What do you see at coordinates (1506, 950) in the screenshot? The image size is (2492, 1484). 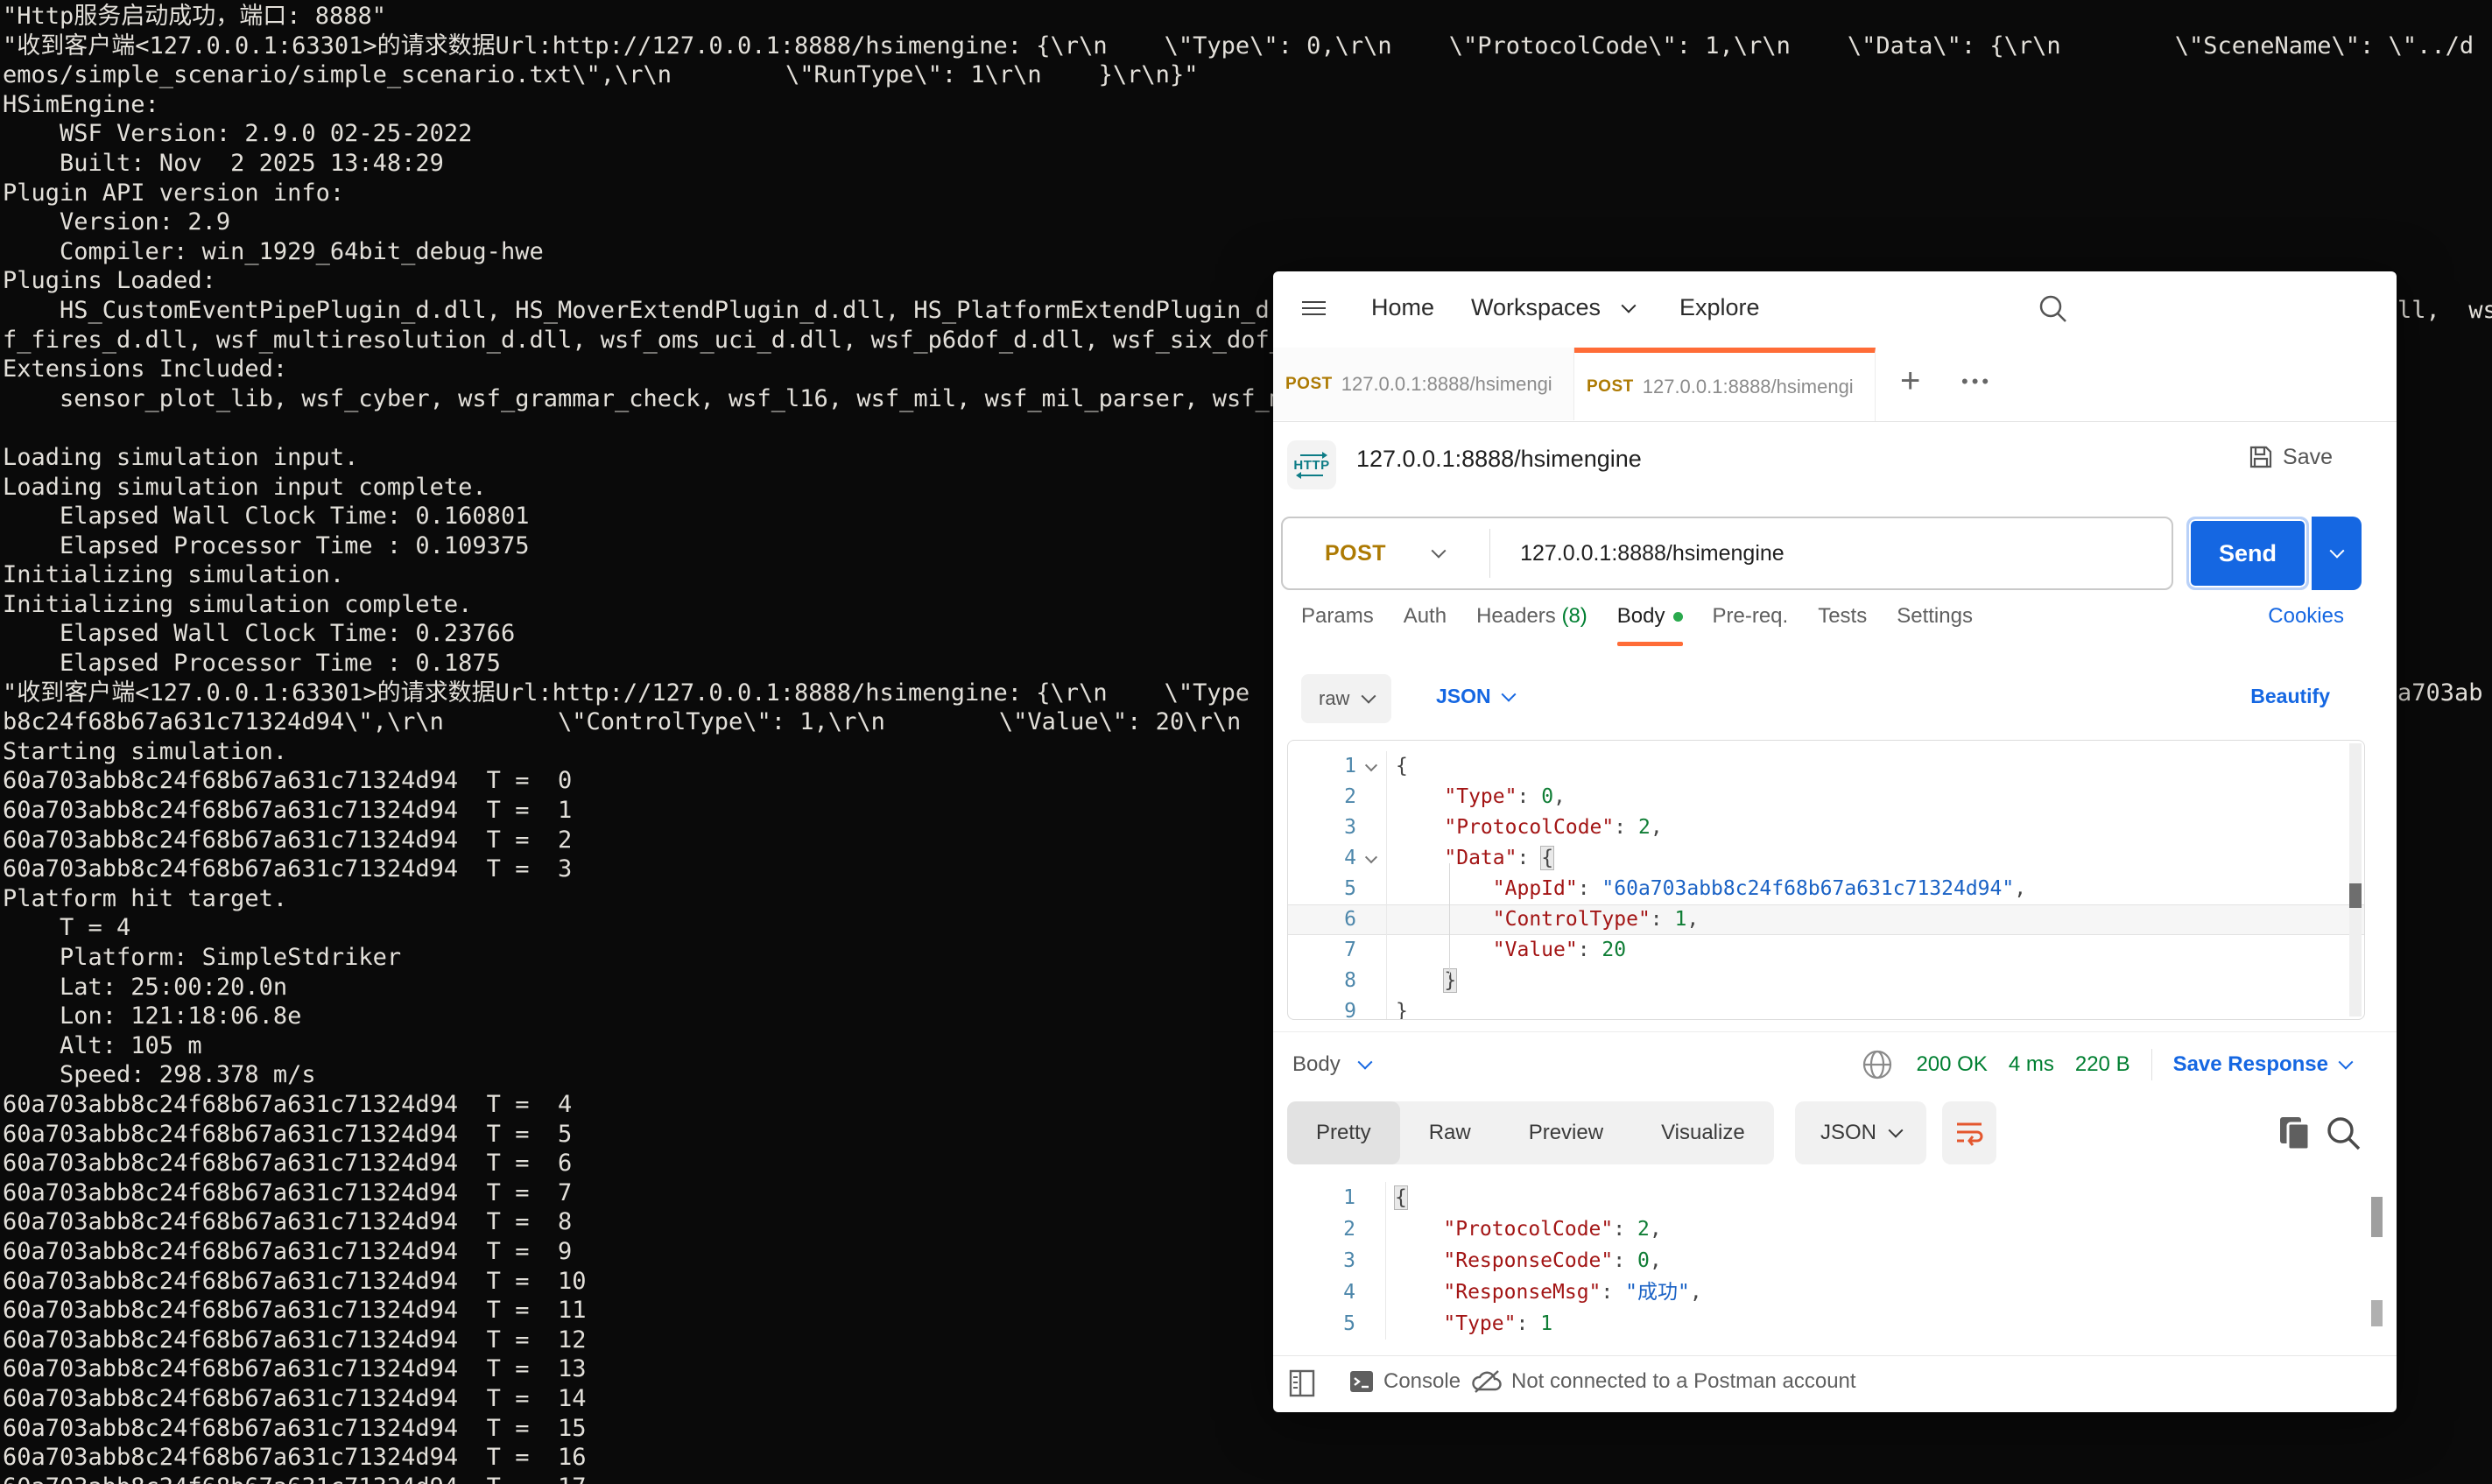 I see `code-text: "Value": 20` at bounding box center [1506, 950].